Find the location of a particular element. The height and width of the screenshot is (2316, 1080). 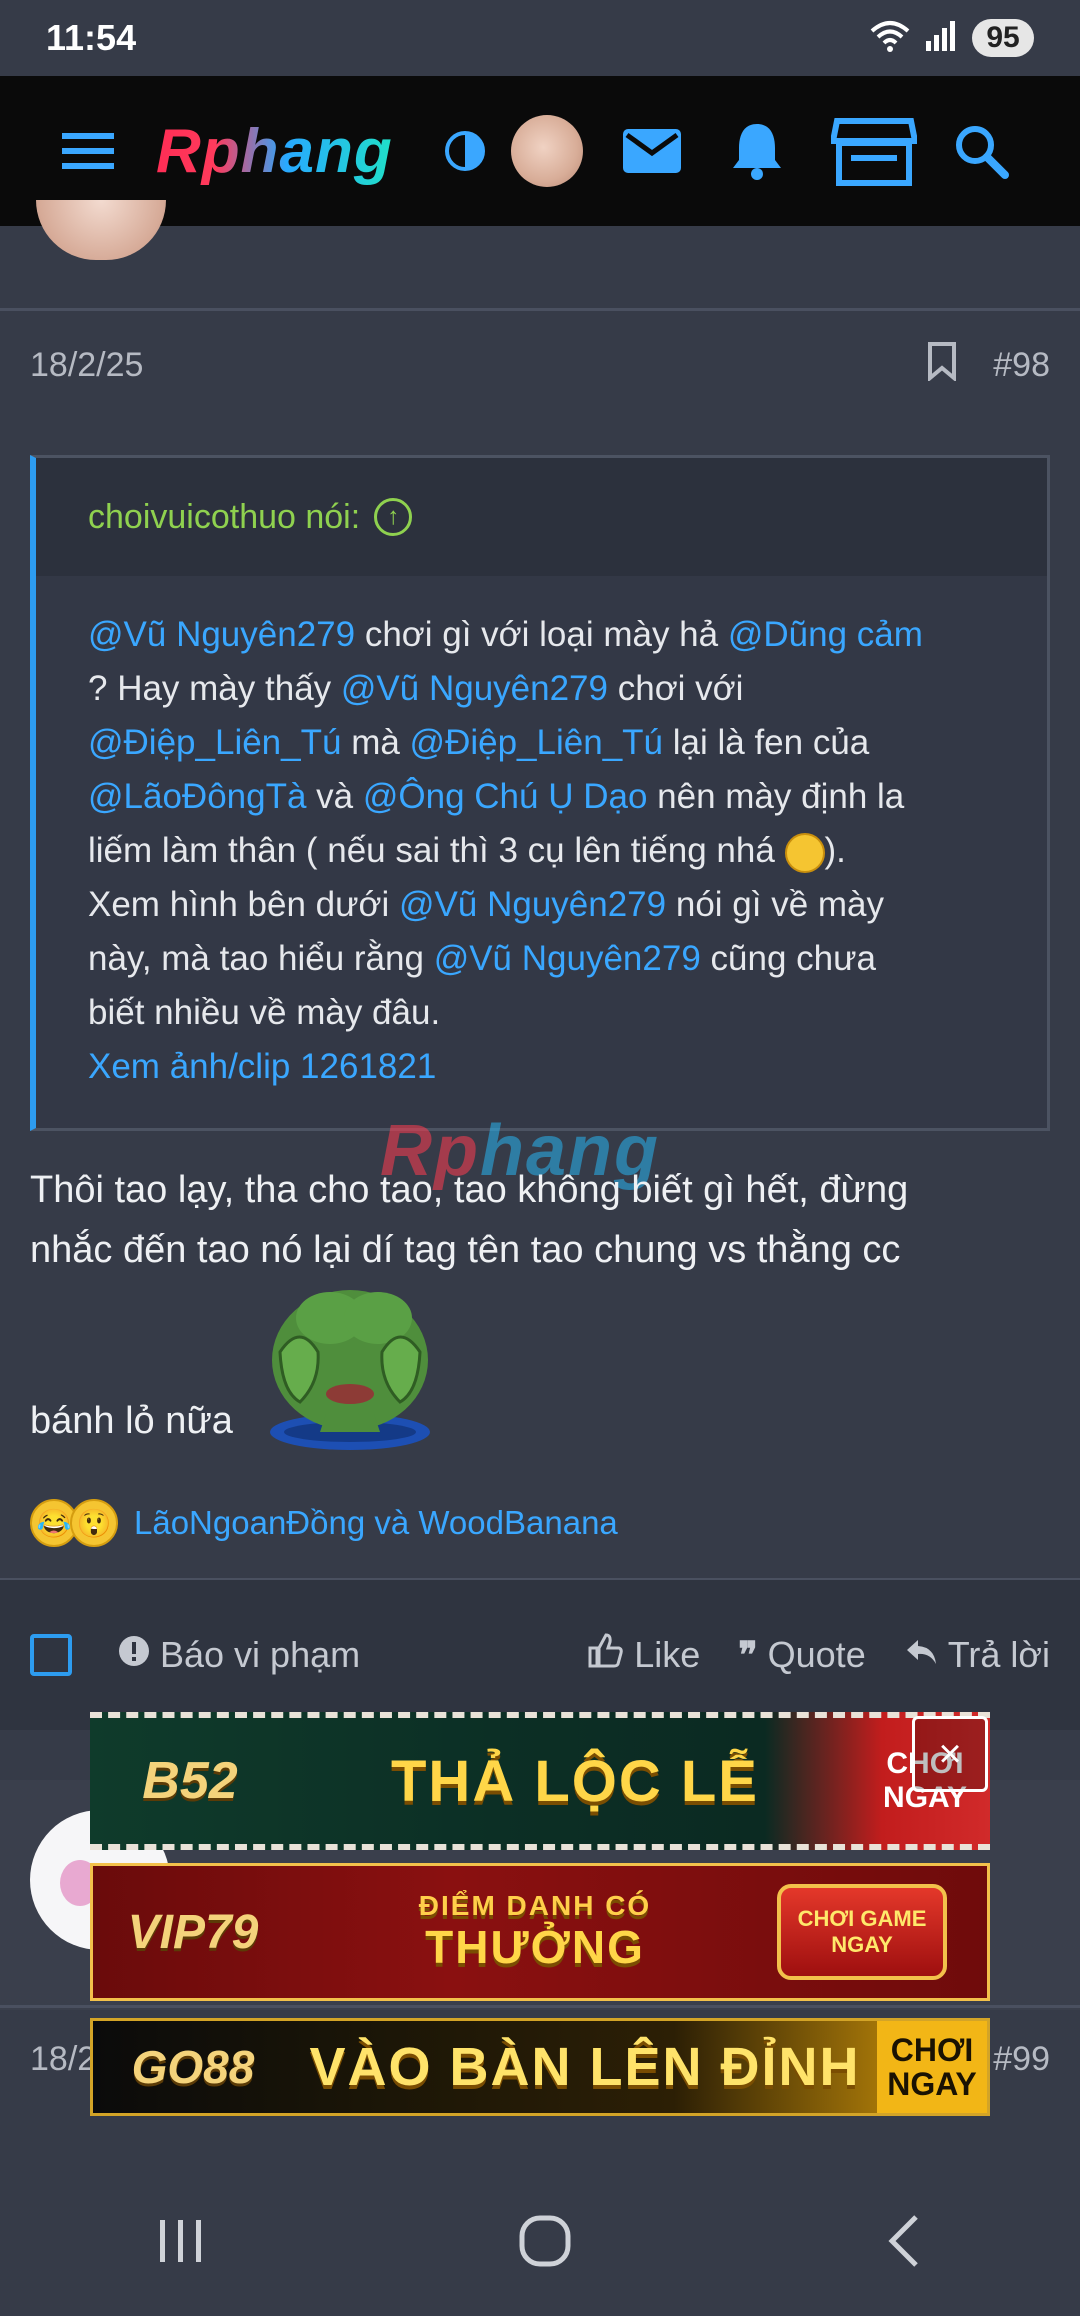

like-button: Like is located at coordinates (643, 1655).